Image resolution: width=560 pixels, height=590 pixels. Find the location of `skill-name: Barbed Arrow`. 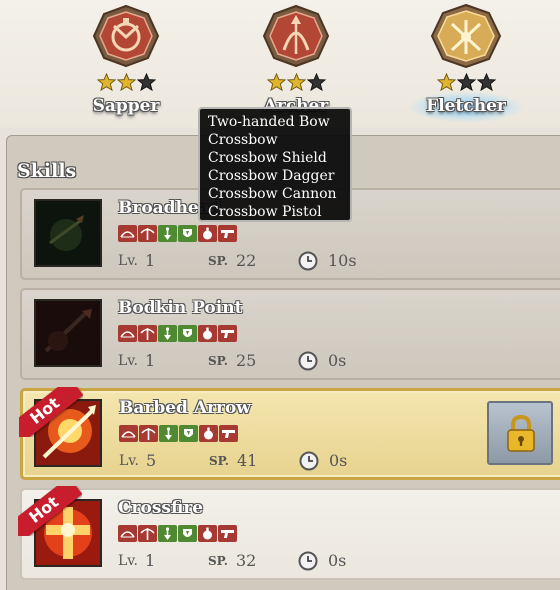

skill-name: Barbed Arrow is located at coordinates (185, 408).